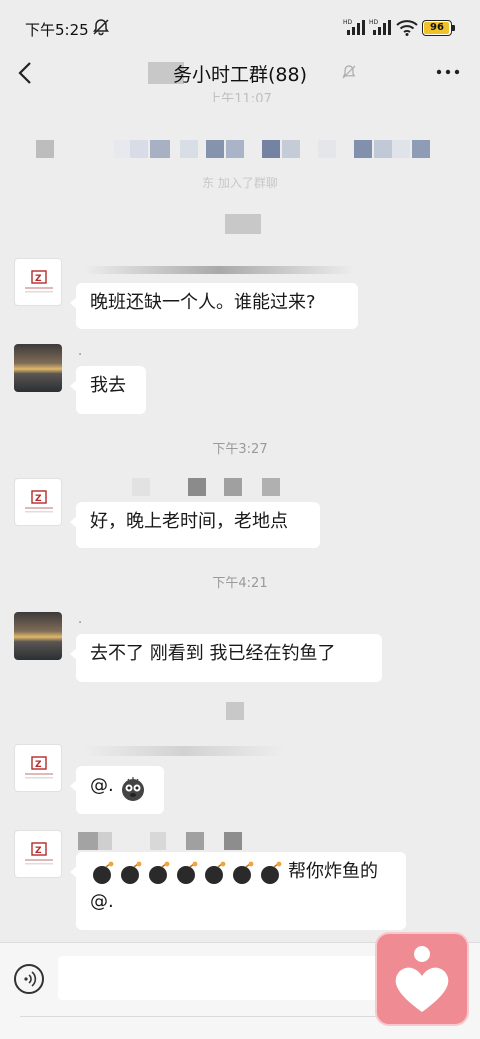 The image size is (480, 1039). Describe the element at coordinates (240, 97) in the screenshot. I see `system-time-partial: 上午11:07` at that location.